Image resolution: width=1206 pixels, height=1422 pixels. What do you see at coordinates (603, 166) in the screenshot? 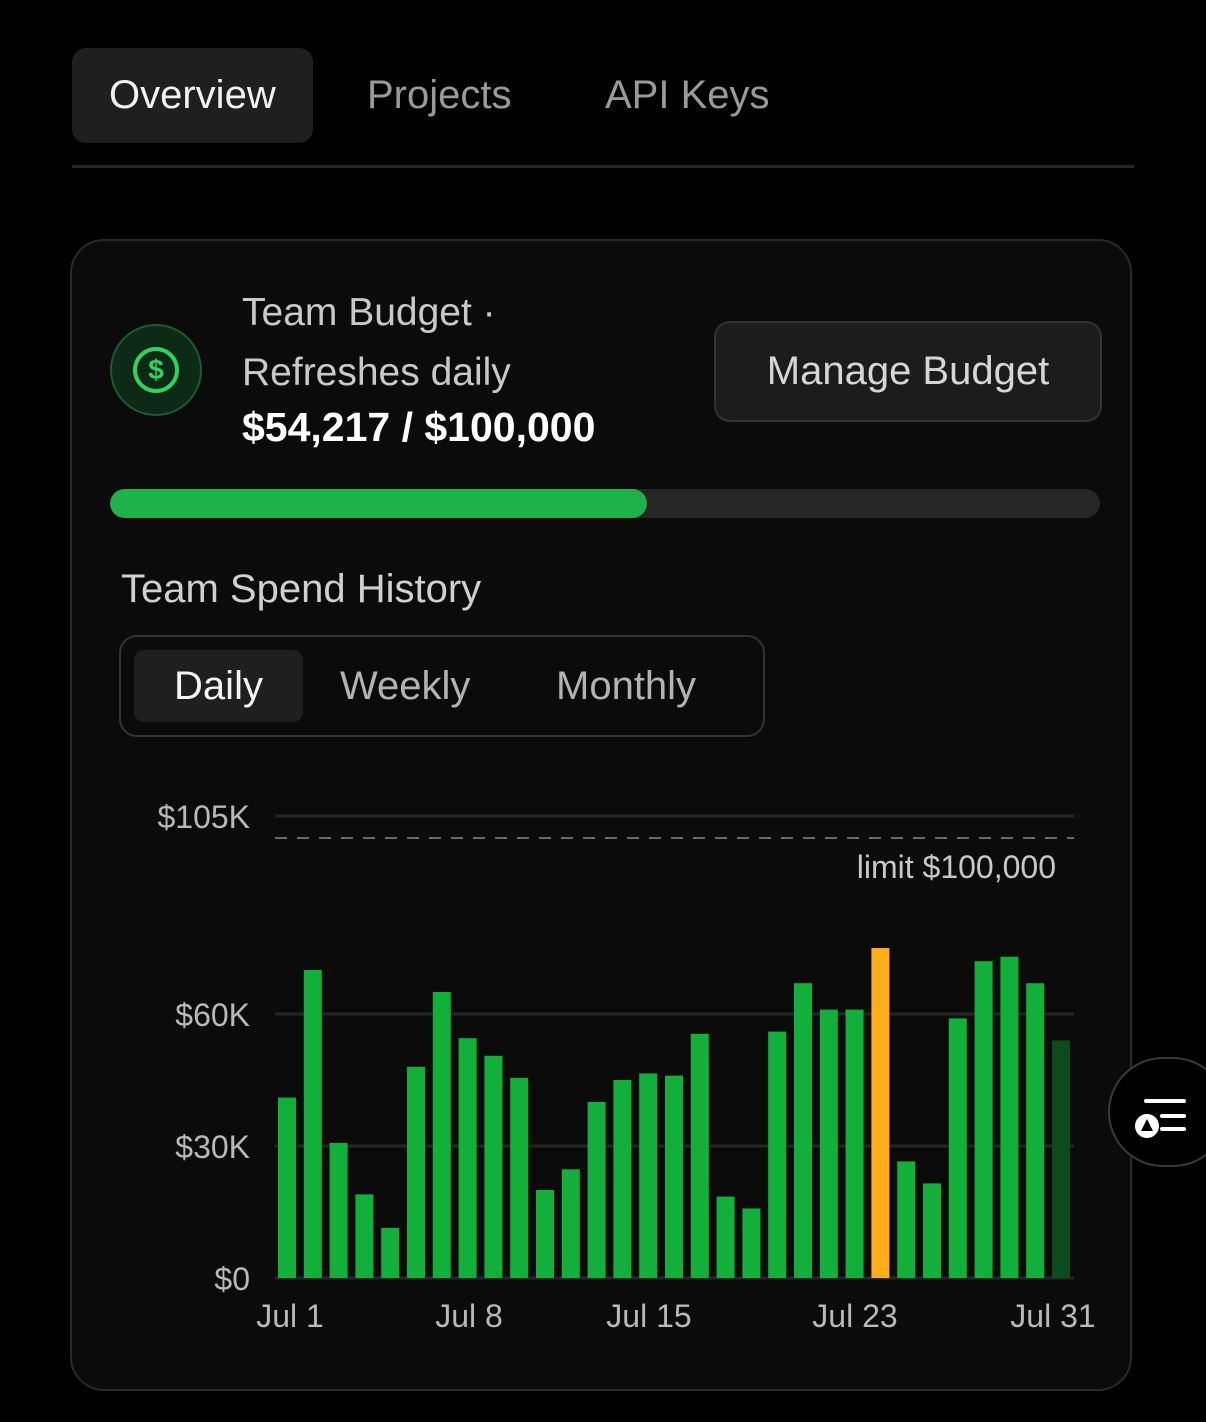
I see `tabs-divider` at bounding box center [603, 166].